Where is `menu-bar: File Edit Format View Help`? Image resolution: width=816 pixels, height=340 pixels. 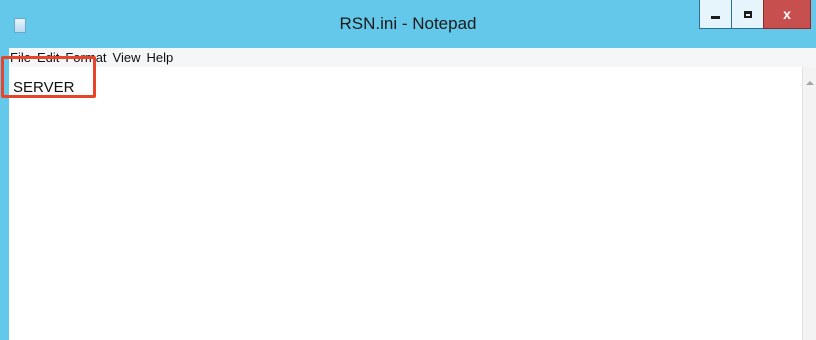 menu-bar: File Edit Format View Help is located at coordinates (412, 57).